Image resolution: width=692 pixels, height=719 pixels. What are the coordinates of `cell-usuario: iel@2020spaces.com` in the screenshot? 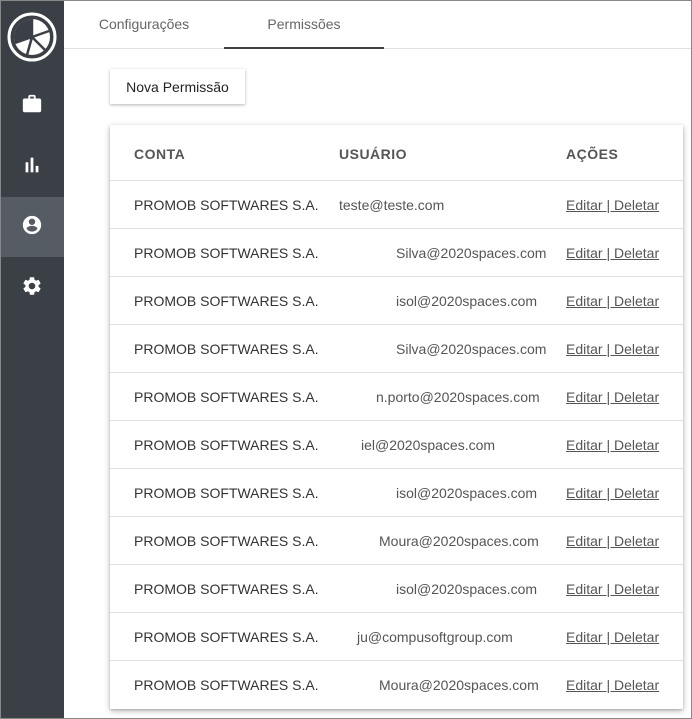 It's located at (428, 445).